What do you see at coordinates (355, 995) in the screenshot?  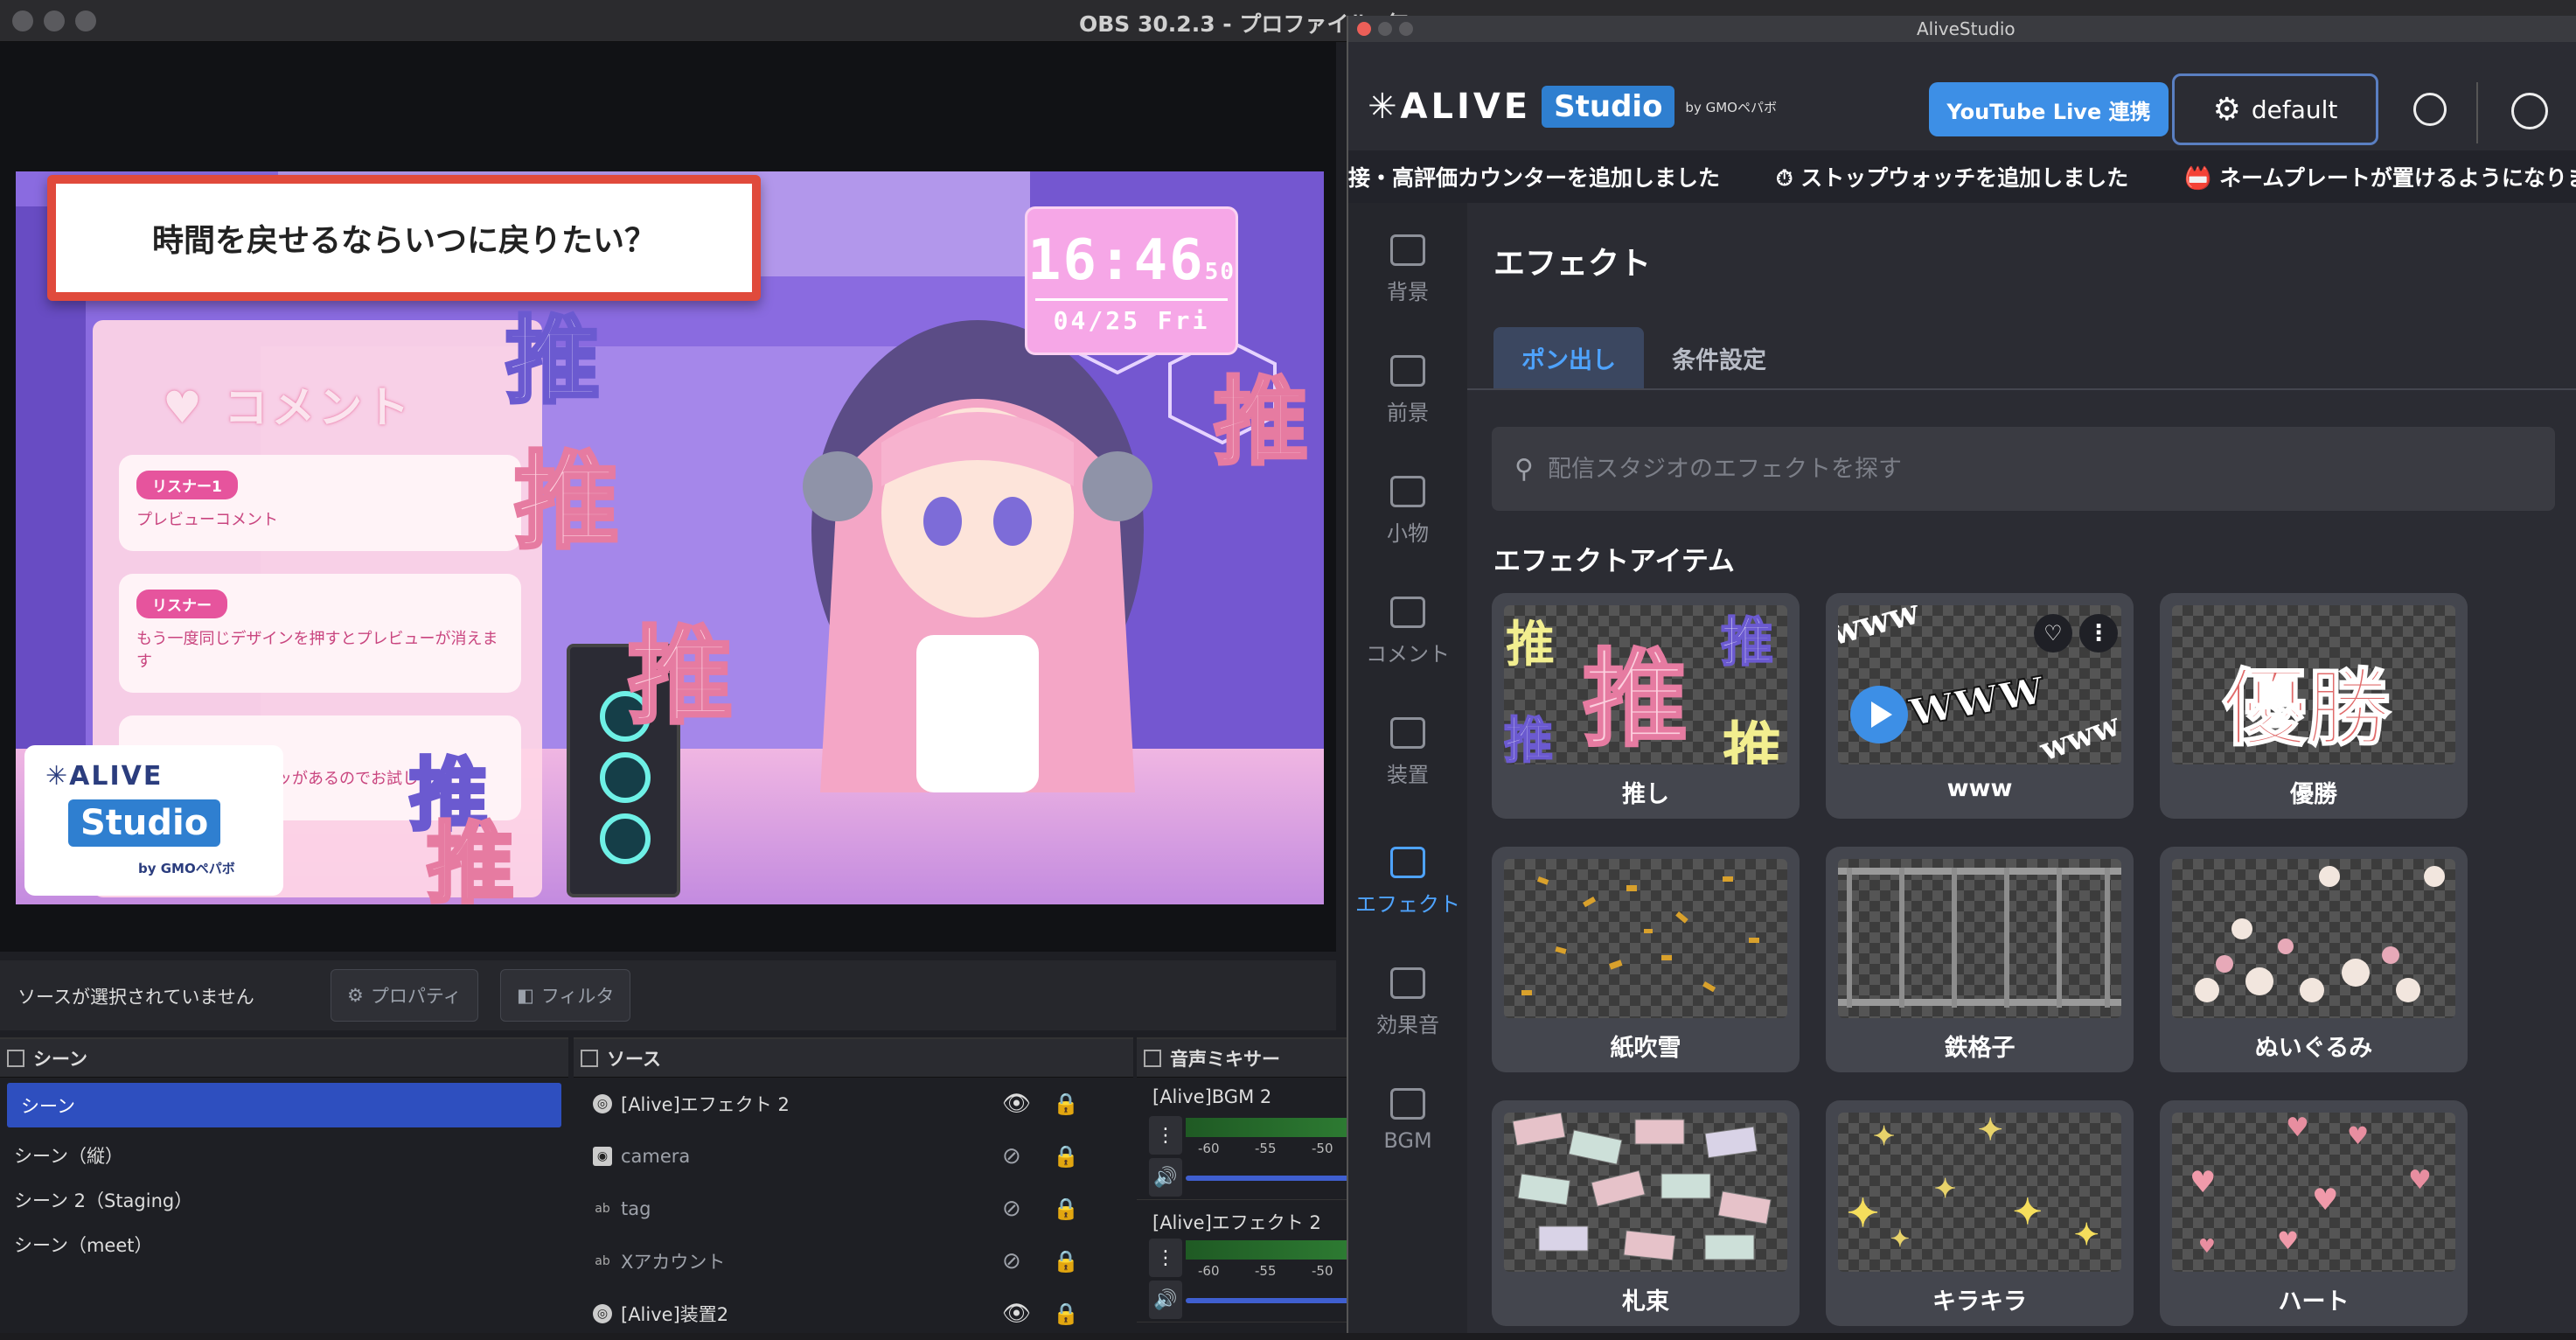 I see `gear-icon: ⚙` at bounding box center [355, 995].